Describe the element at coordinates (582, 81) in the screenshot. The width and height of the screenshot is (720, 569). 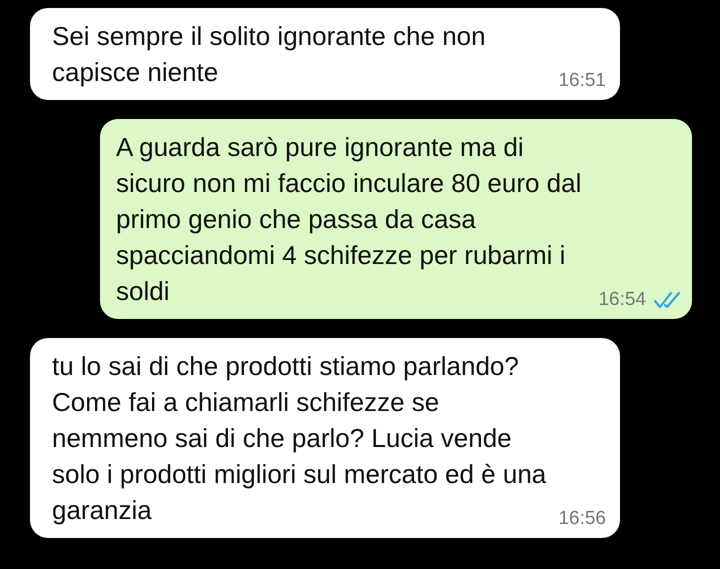
I see `message-time: 16:51` at that location.